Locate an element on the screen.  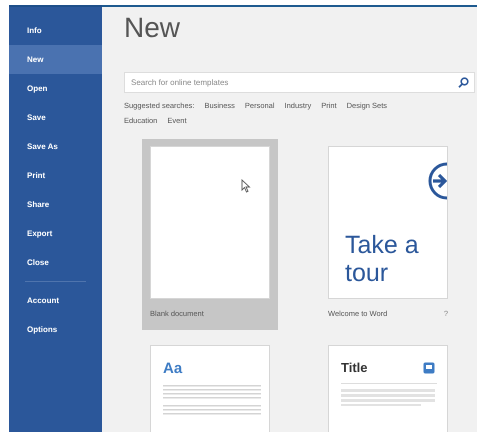
search-field: Search for online templates is located at coordinates (299, 82).